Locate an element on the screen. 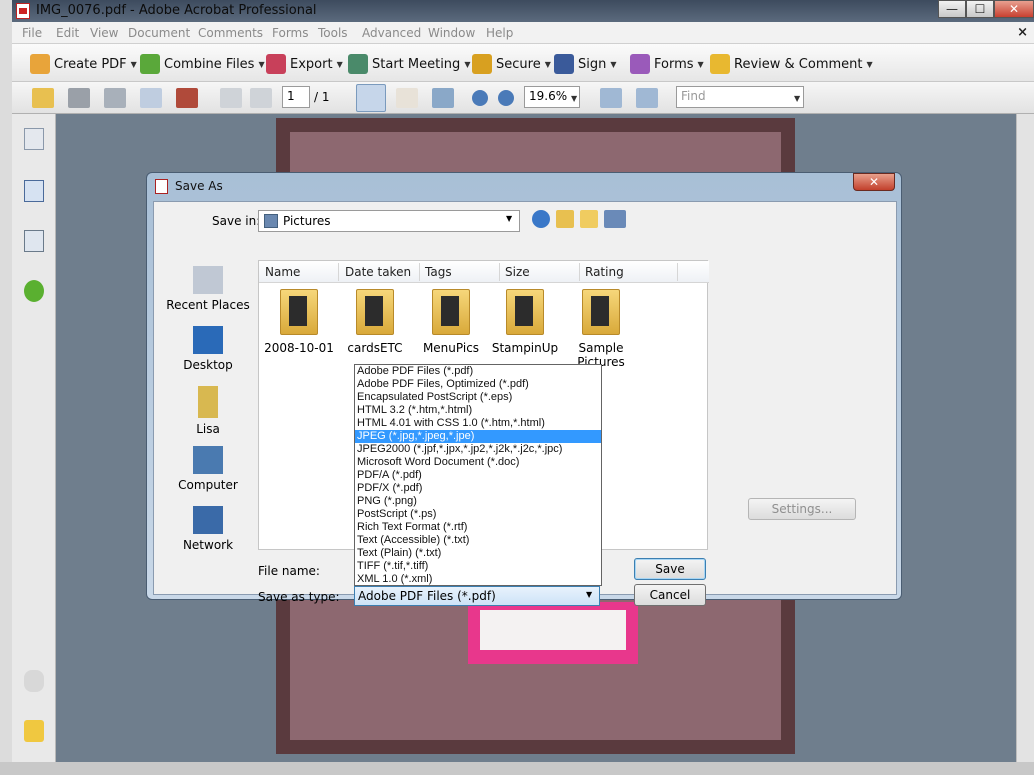  cancel-button: Cancel is located at coordinates (670, 595).